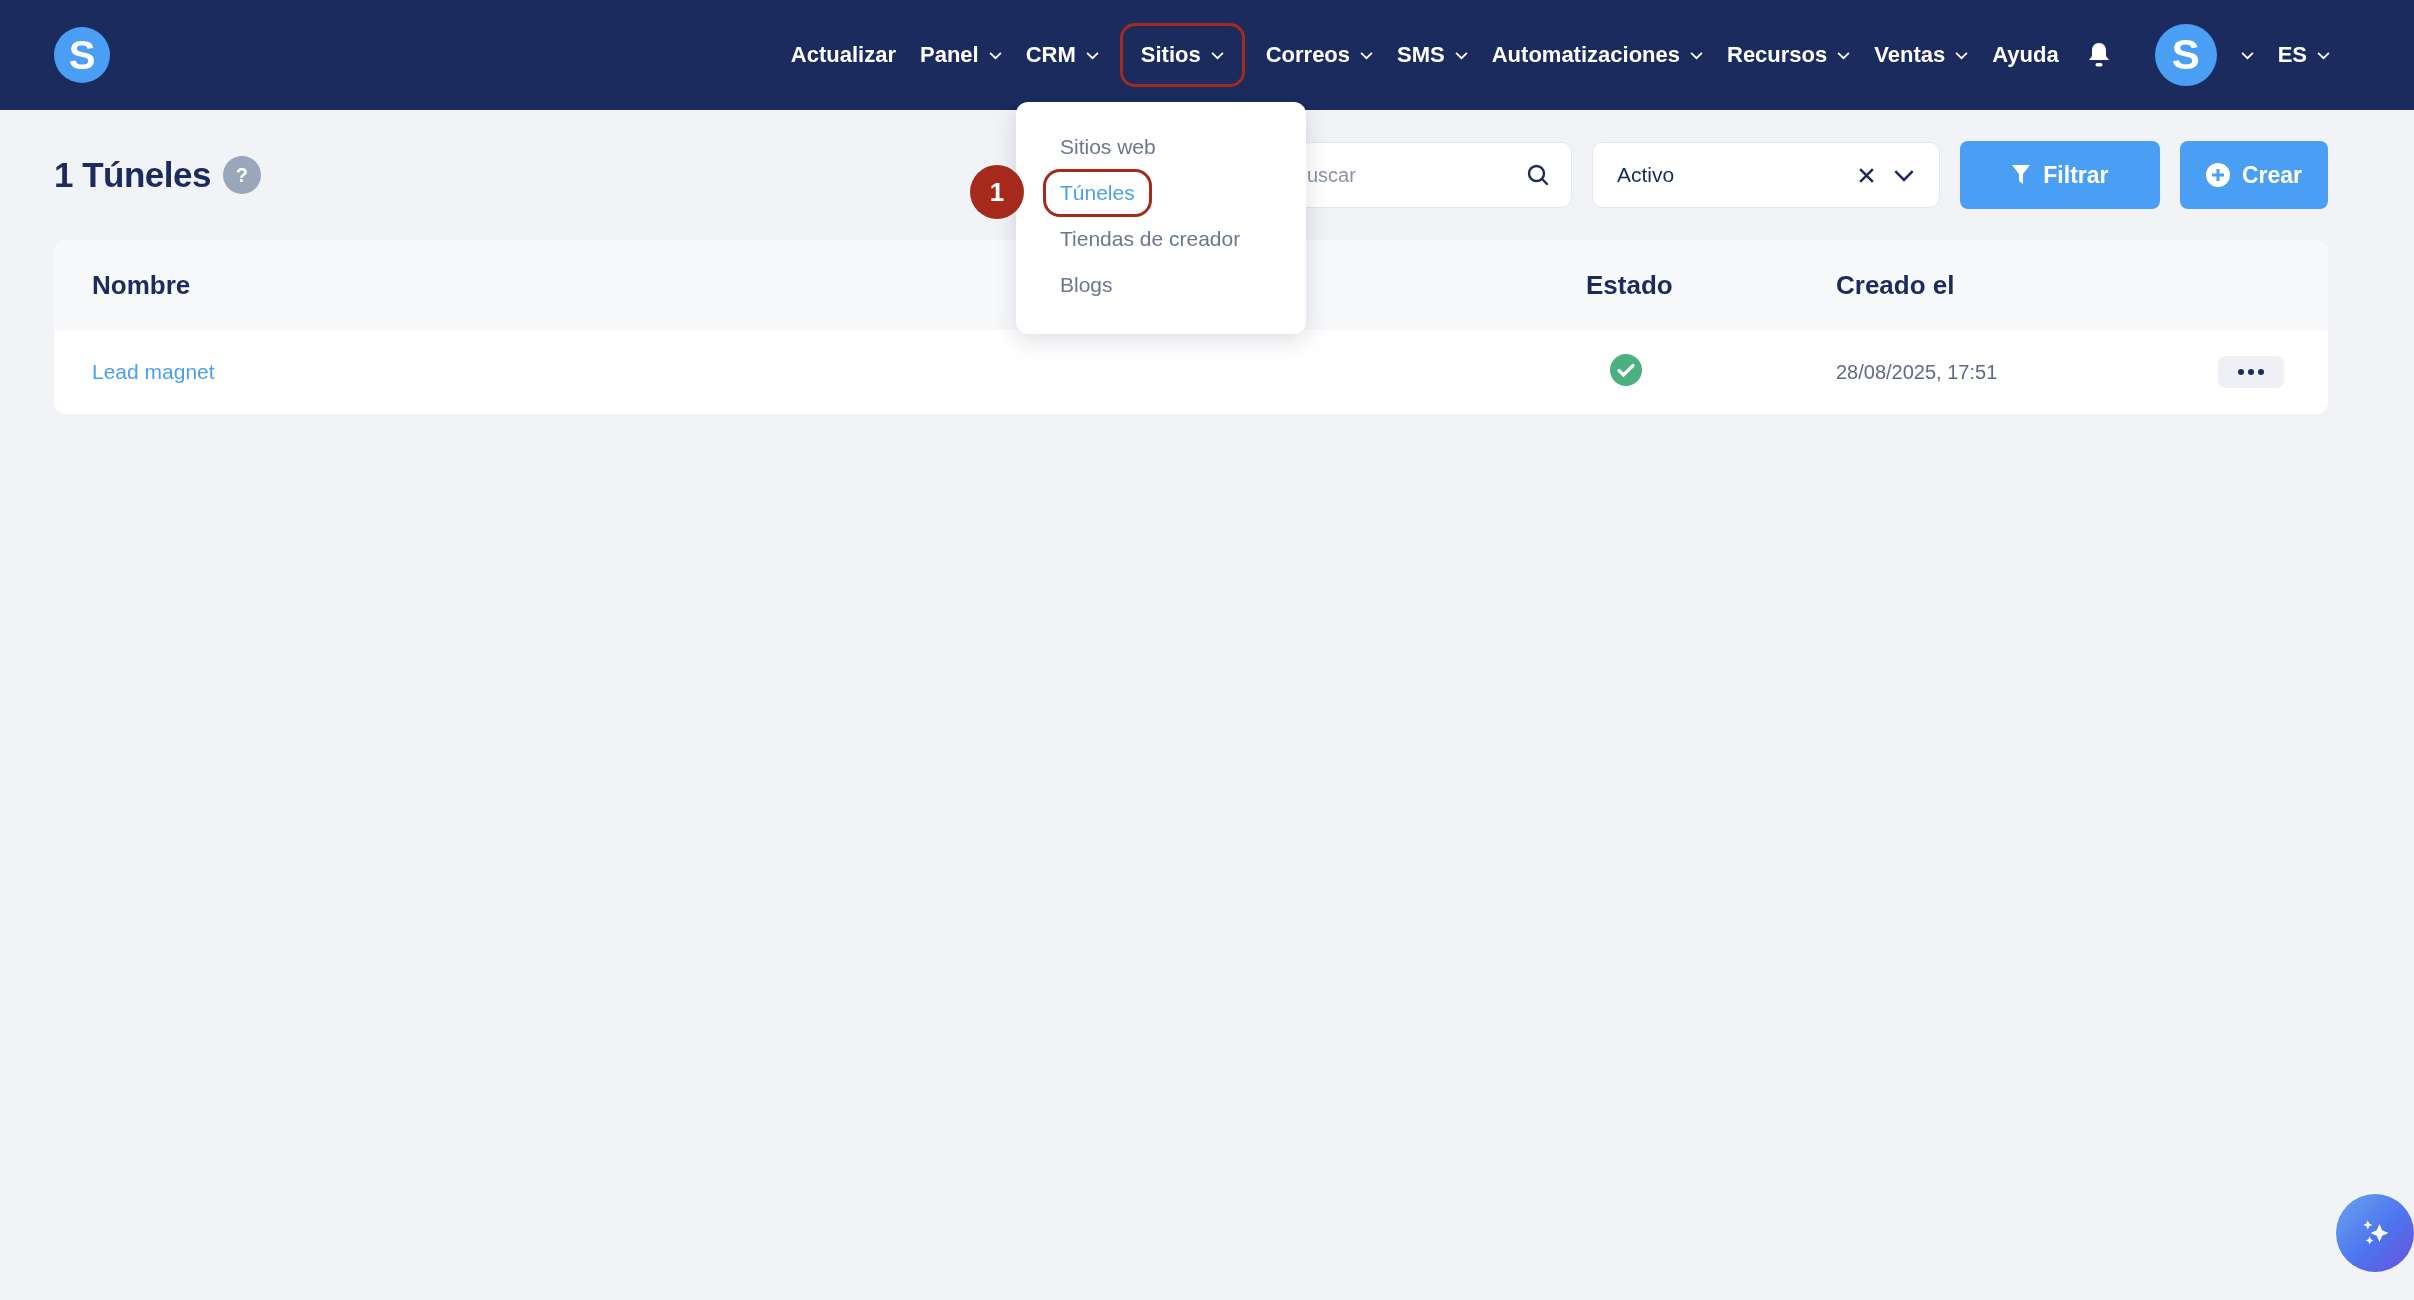 The image size is (2414, 1300). I want to click on nav-item: Panel, so click(960, 55).